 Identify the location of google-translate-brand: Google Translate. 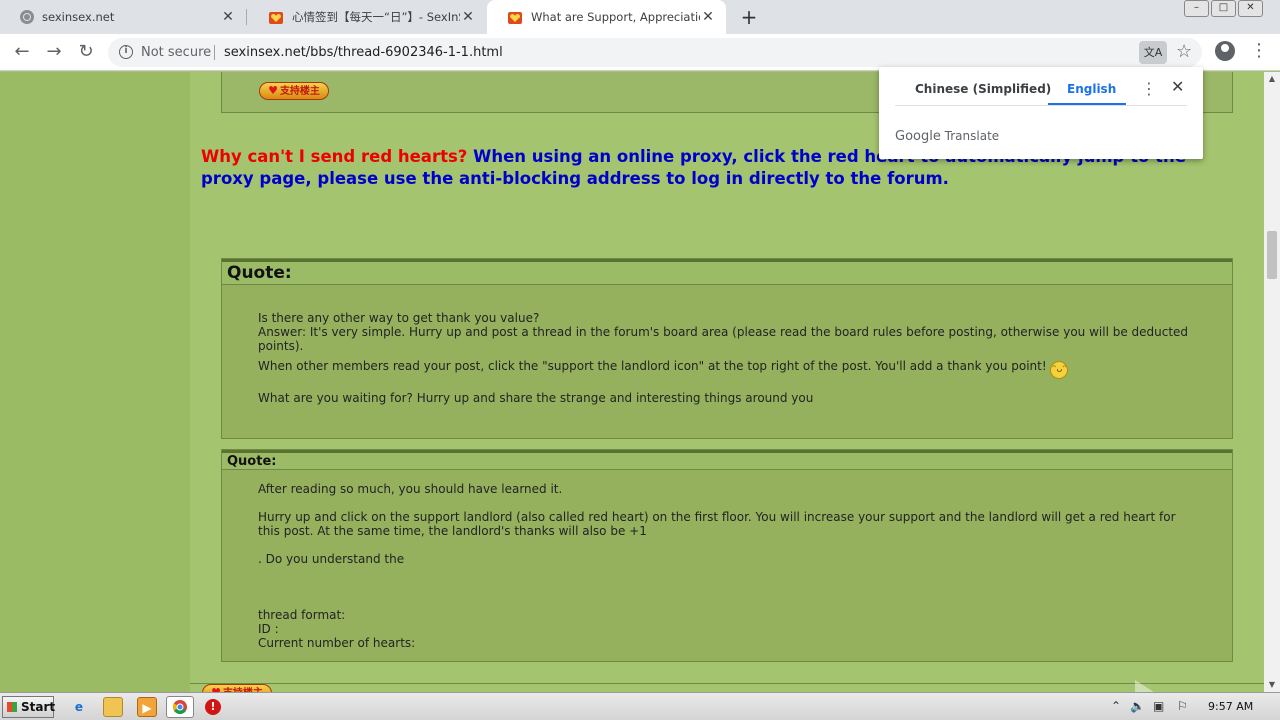
(947, 136).